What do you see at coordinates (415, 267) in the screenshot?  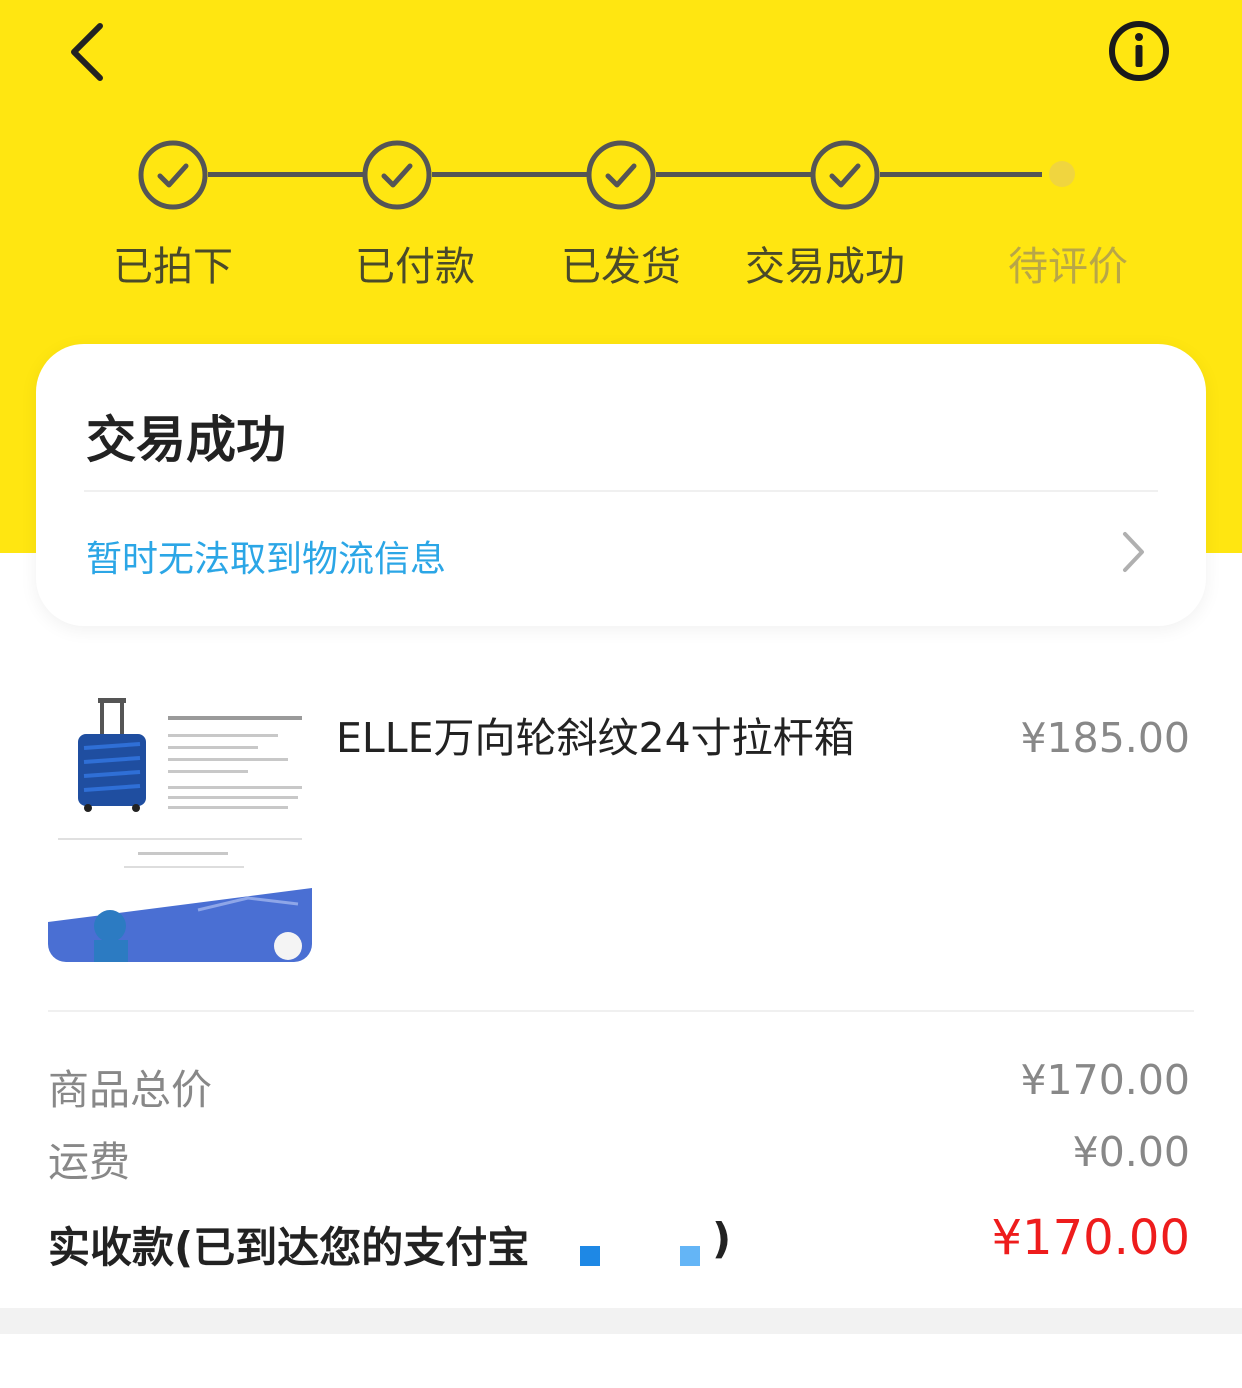 I see `step-label-paid: 已付款` at bounding box center [415, 267].